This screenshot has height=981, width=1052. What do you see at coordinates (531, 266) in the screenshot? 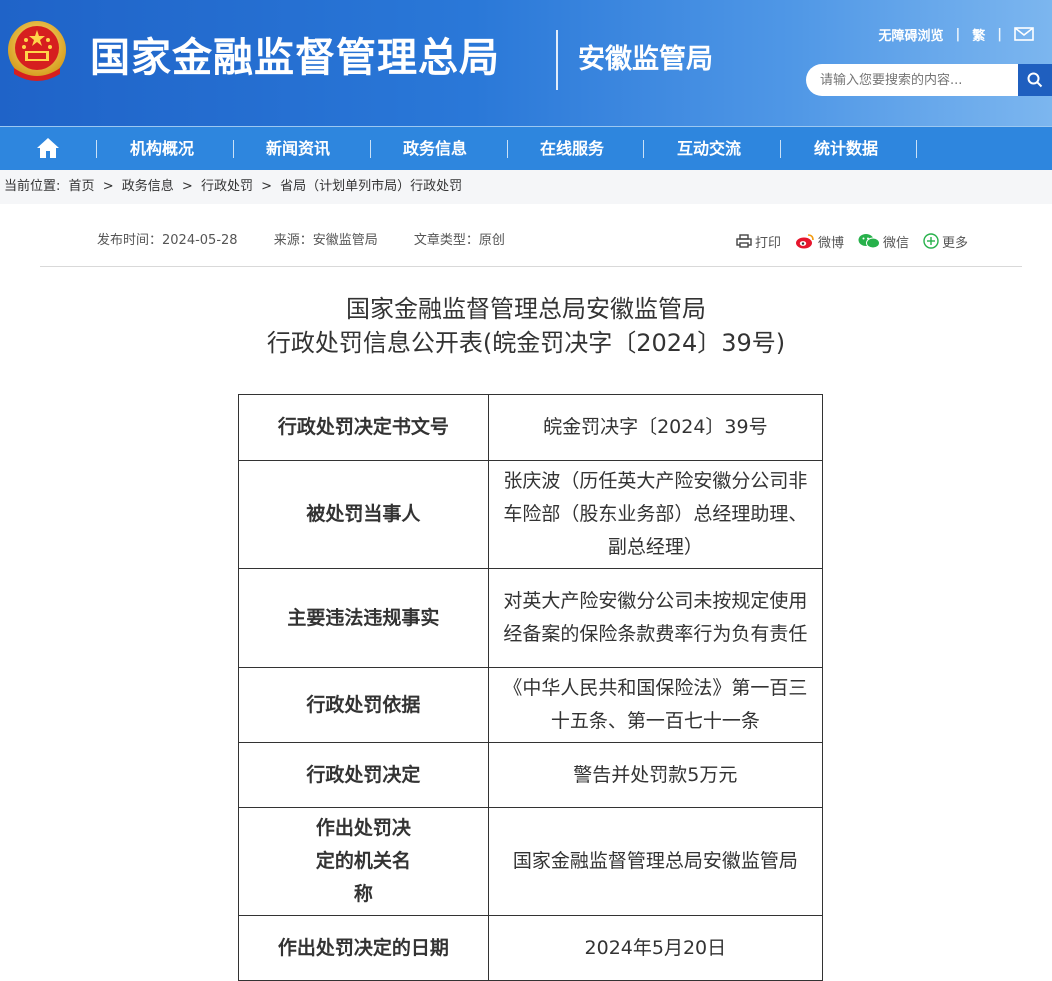
I see `divider` at bounding box center [531, 266].